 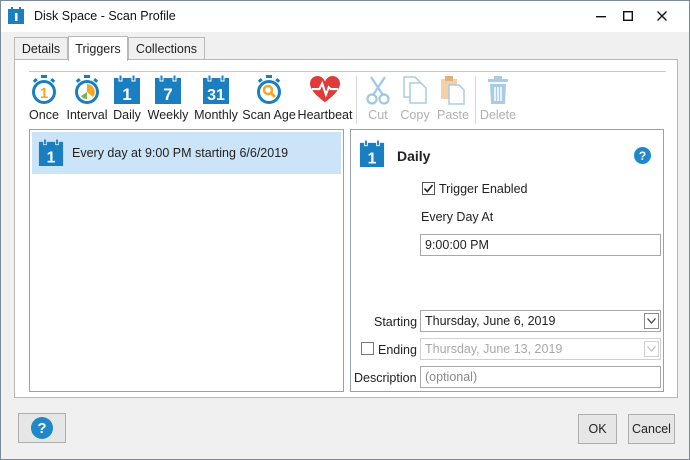 I want to click on trigger-enabled-checkbox, so click(x=428, y=188).